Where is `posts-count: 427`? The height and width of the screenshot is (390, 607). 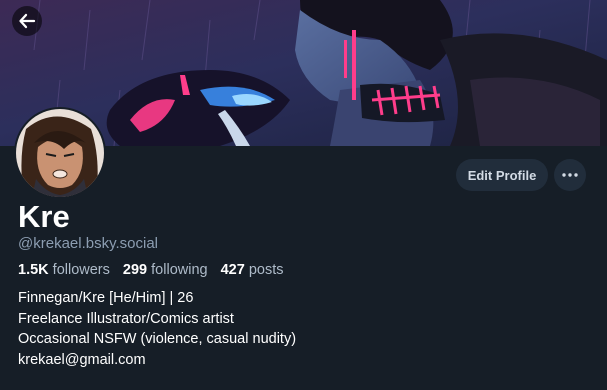
posts-count: 427 is located at coordinates (232, 270).